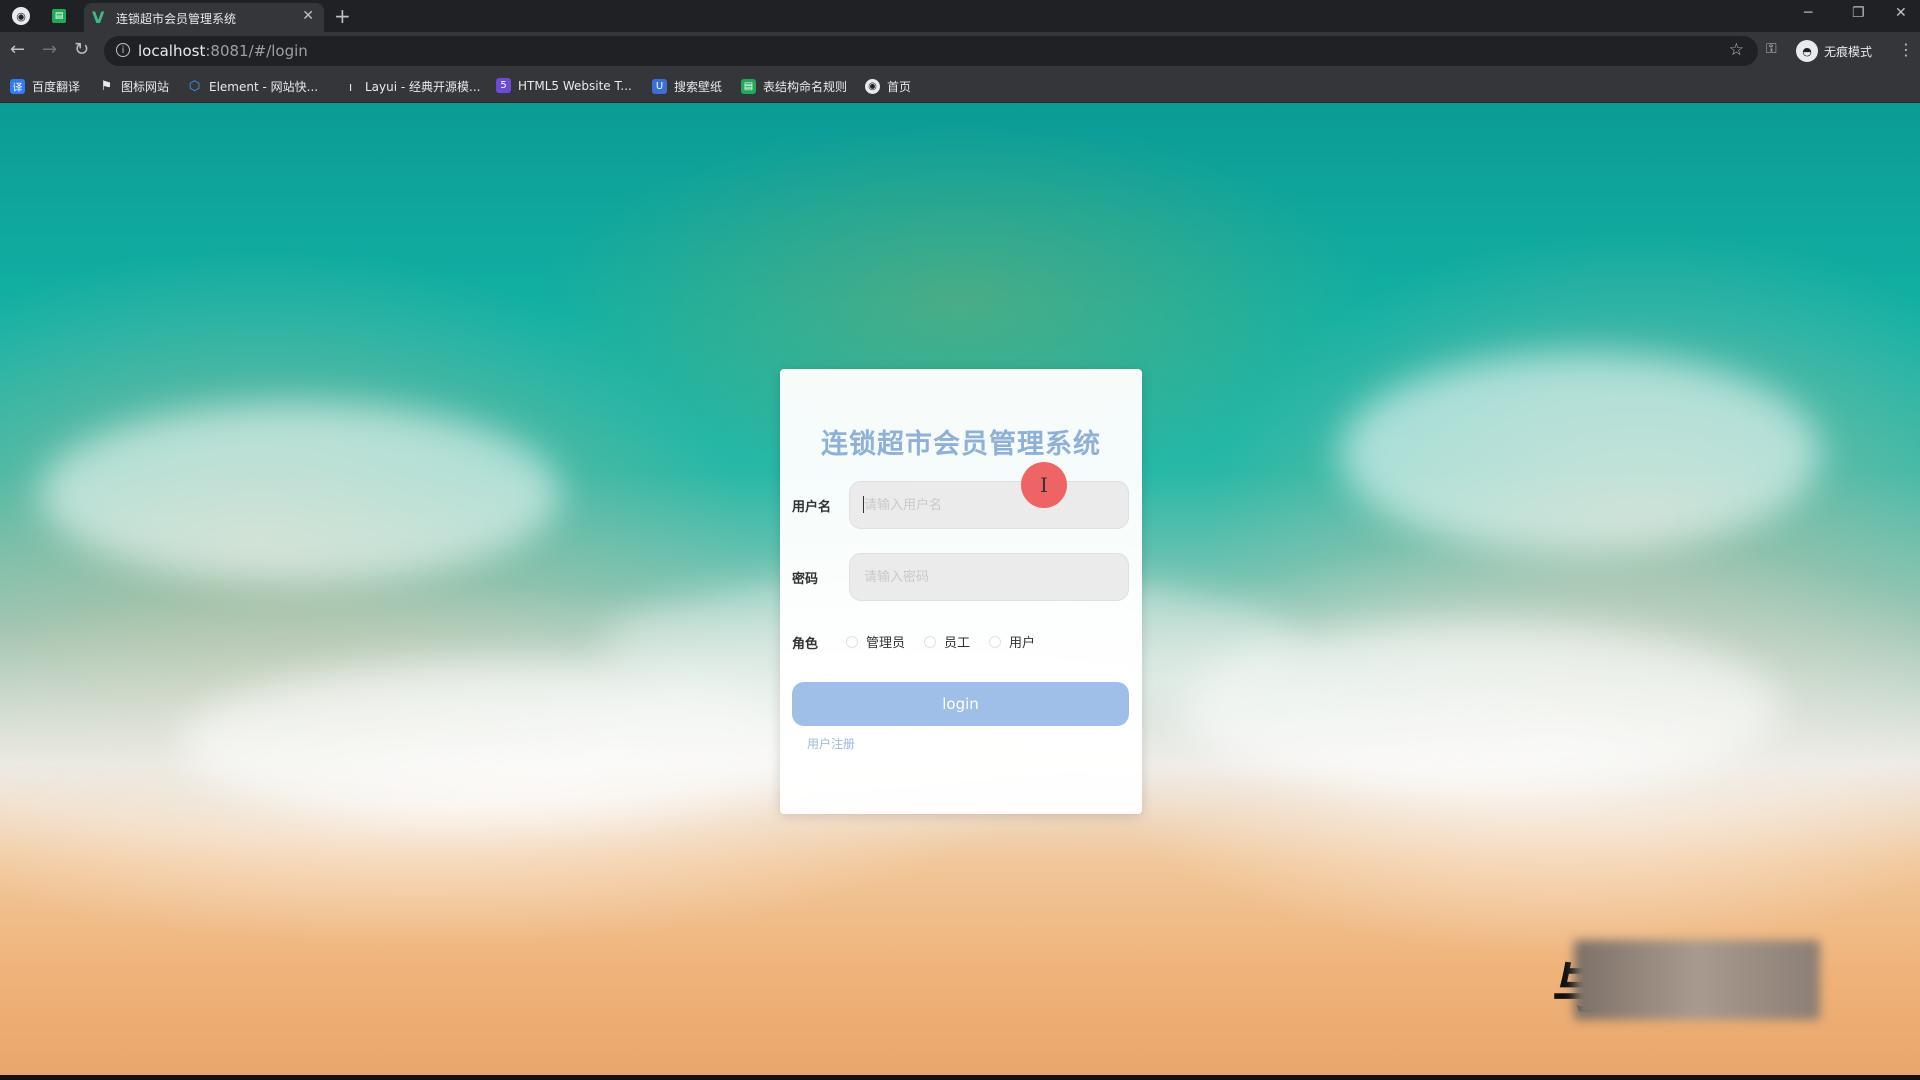  Describe the element at coordinates (989, 577) in the screenshot. I see `password-input` at that location.